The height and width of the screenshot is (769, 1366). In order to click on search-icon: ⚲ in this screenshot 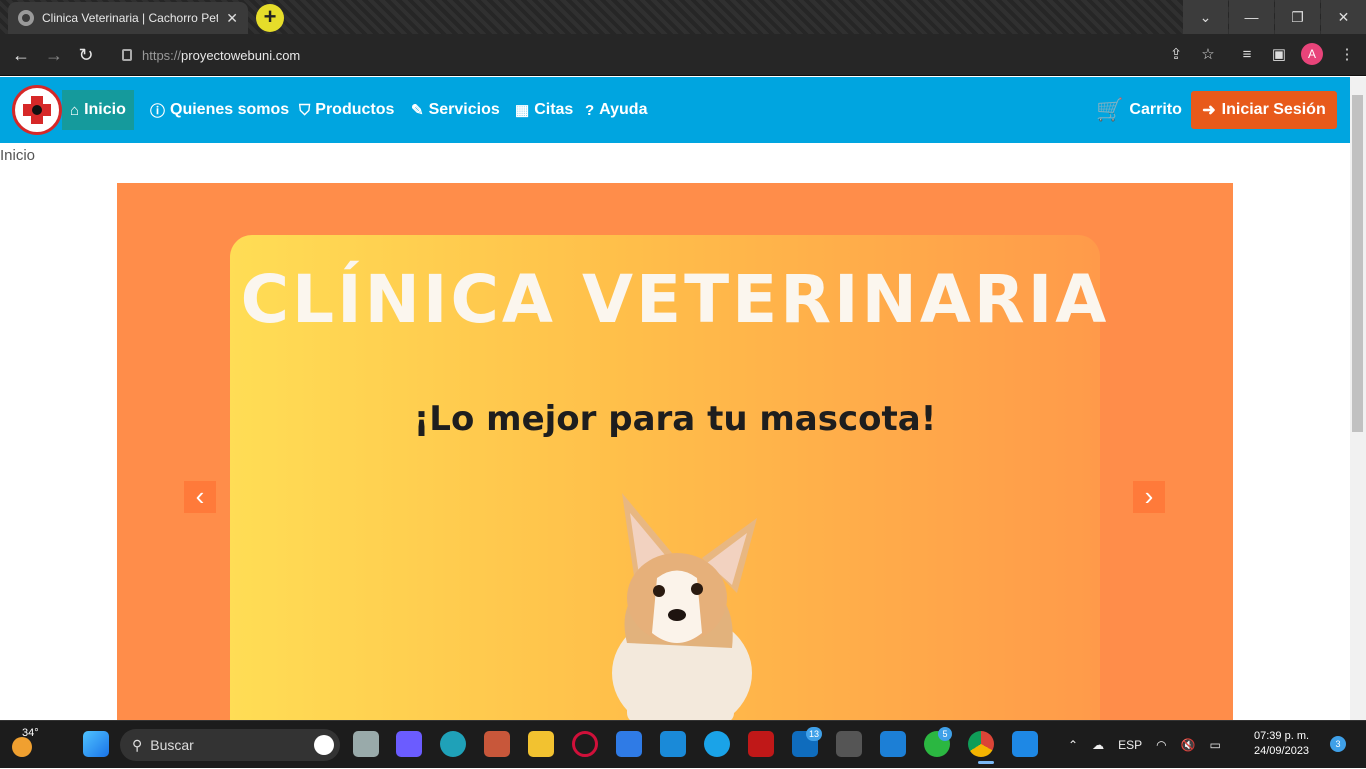, I will do `click(137, 744)`.